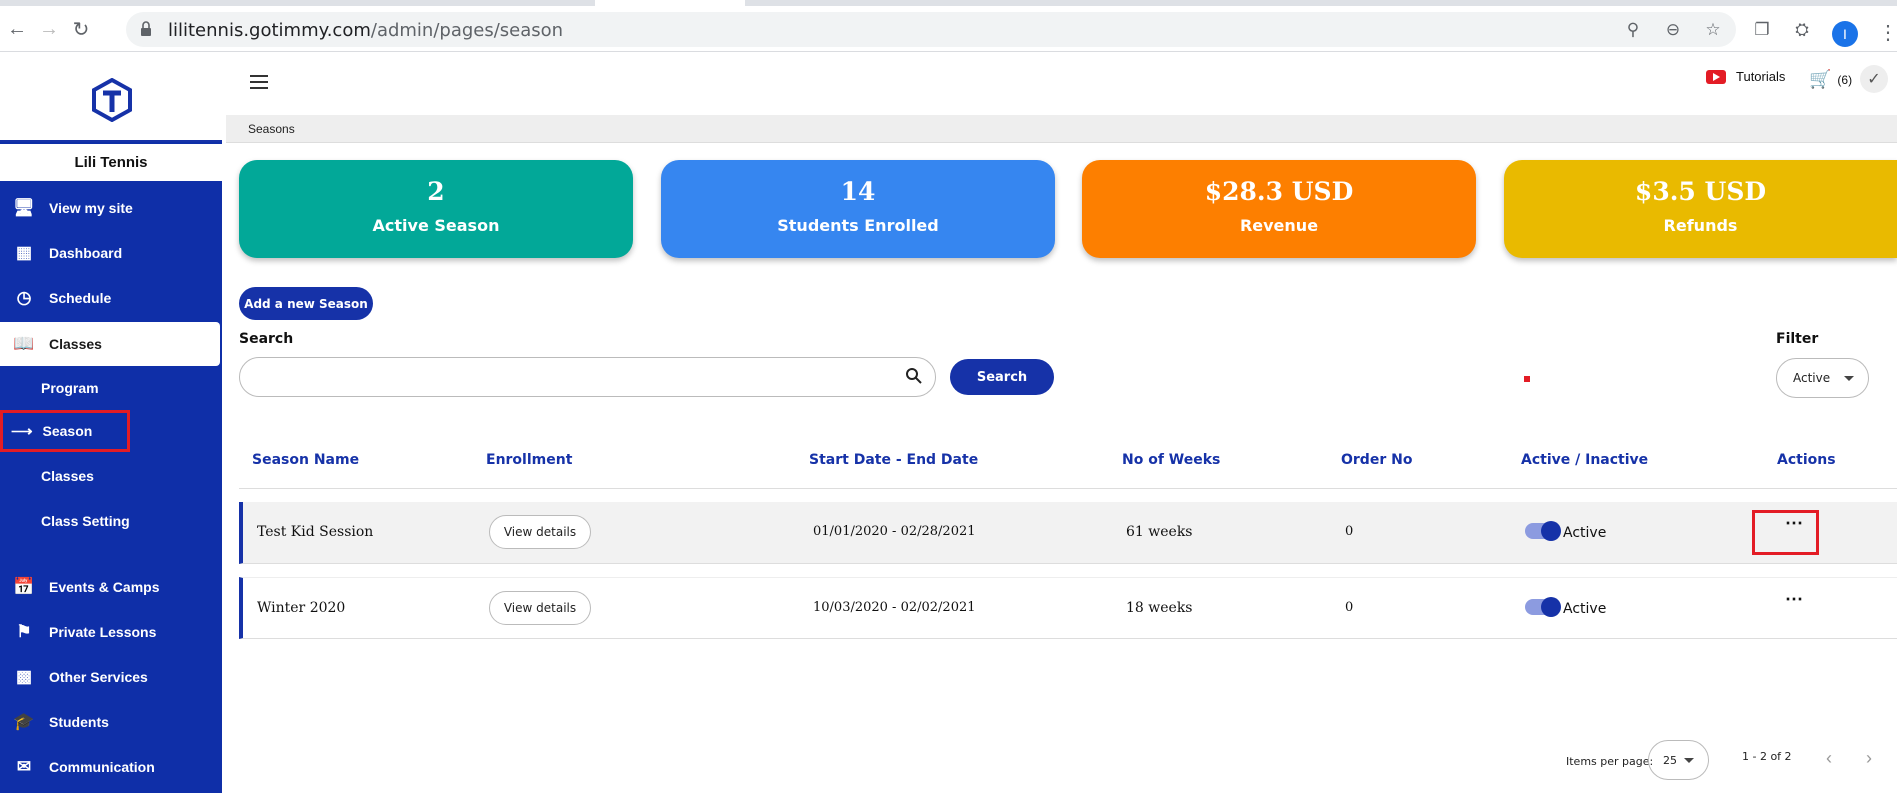 The image size is (1897, 793). Describe the element at coordinates (79, 722) in the screenshot. I see `sidebar-item-label: Students` at that location.